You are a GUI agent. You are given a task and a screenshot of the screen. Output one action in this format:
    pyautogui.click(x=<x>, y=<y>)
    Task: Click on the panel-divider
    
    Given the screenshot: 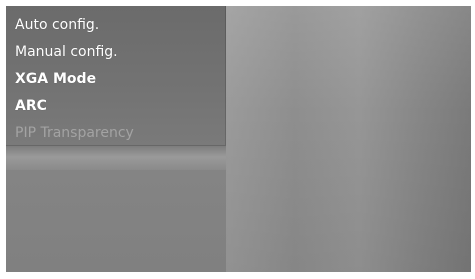 What is the action you would take?
    pyautogui.click(x=116, y=158)
    